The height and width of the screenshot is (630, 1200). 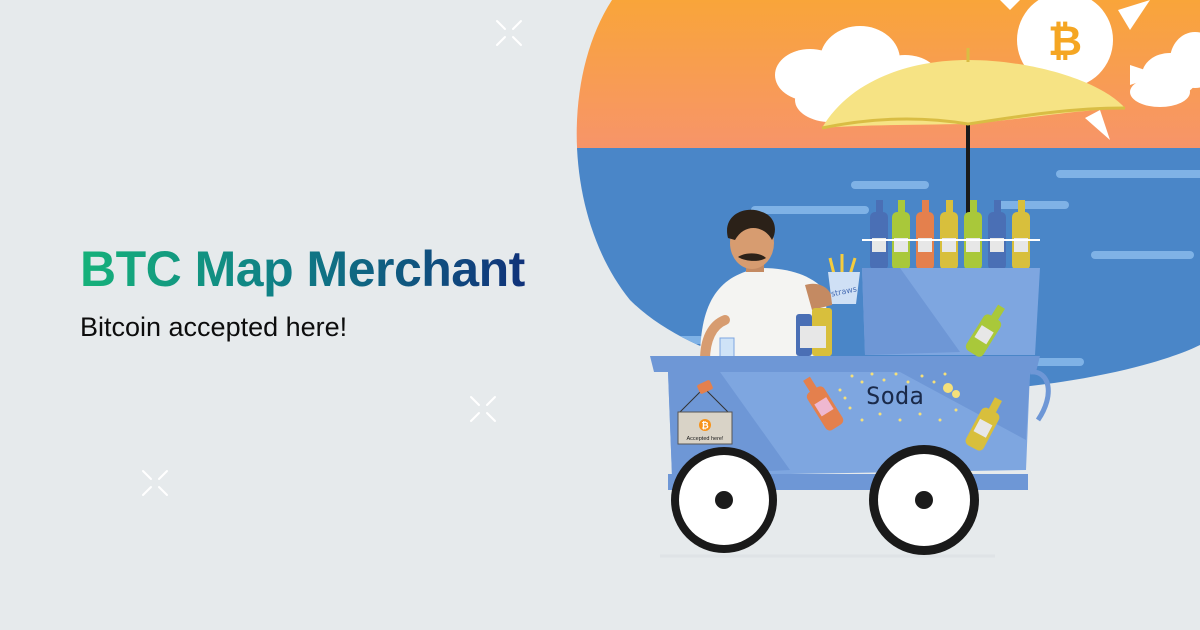 What do you see at coordinates (705, 439) in the screenshot?
I see `sign-text: Accepted here!` at bounding box center [705, 439].